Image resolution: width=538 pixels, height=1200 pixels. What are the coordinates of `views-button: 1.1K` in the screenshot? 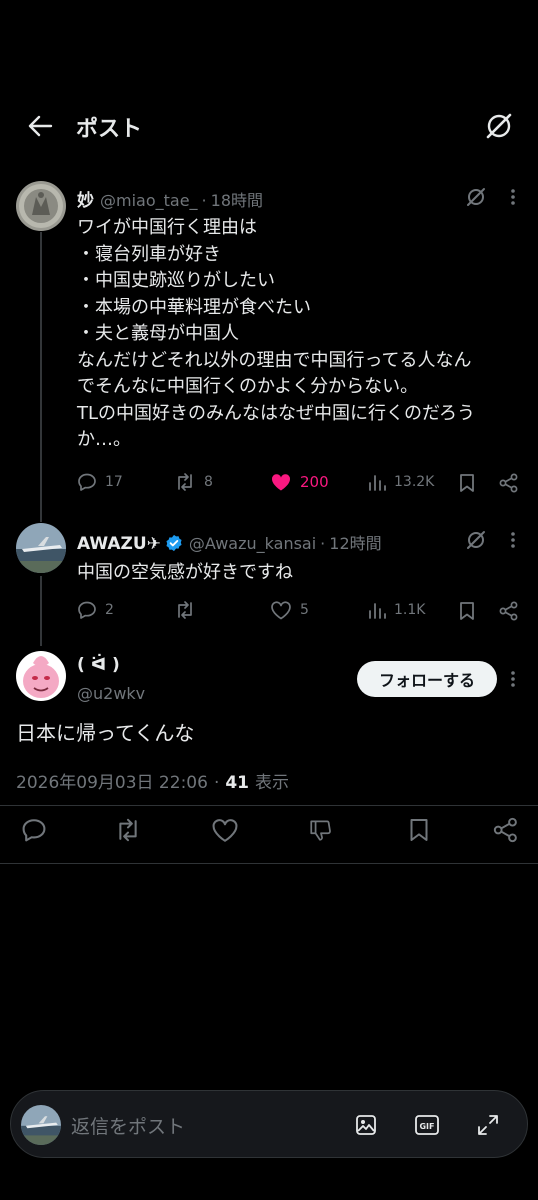 It's located at (396, 610).